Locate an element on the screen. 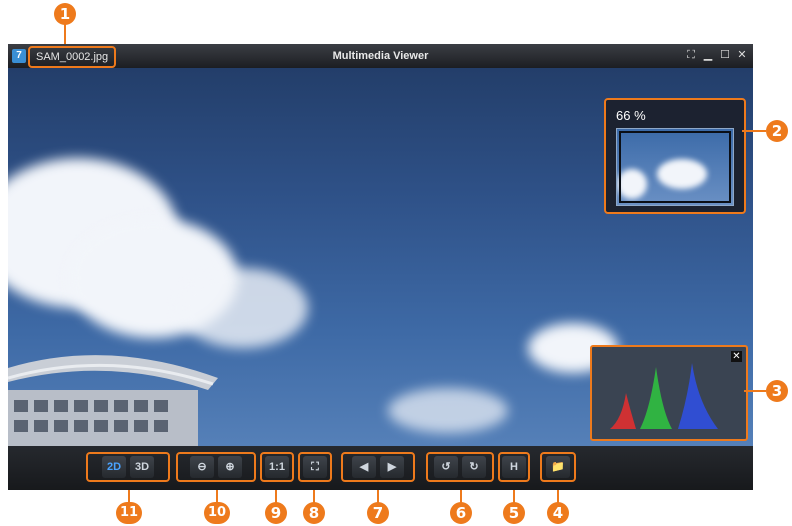  histogram-panel: ✕ is located at coordinates (669, 393).